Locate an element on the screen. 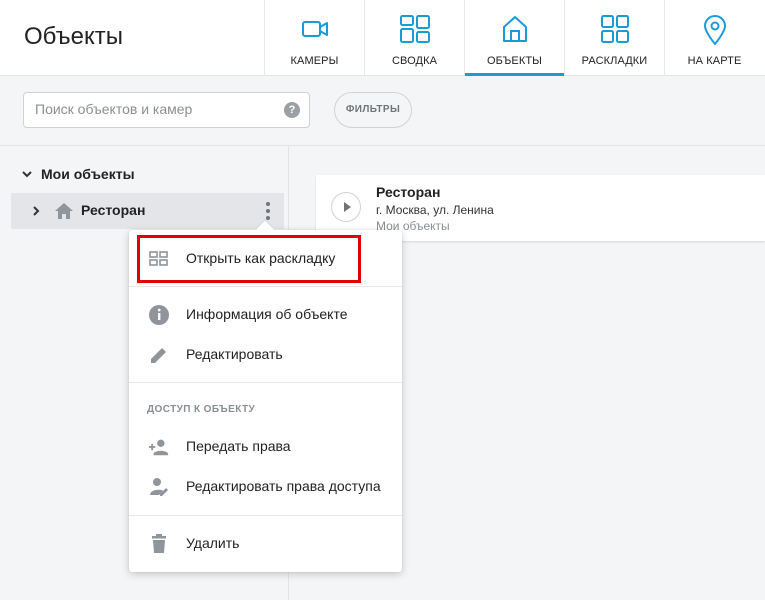 The width and height of the screenshot is (765, 600). search-input is located at coordinates (155, 109).